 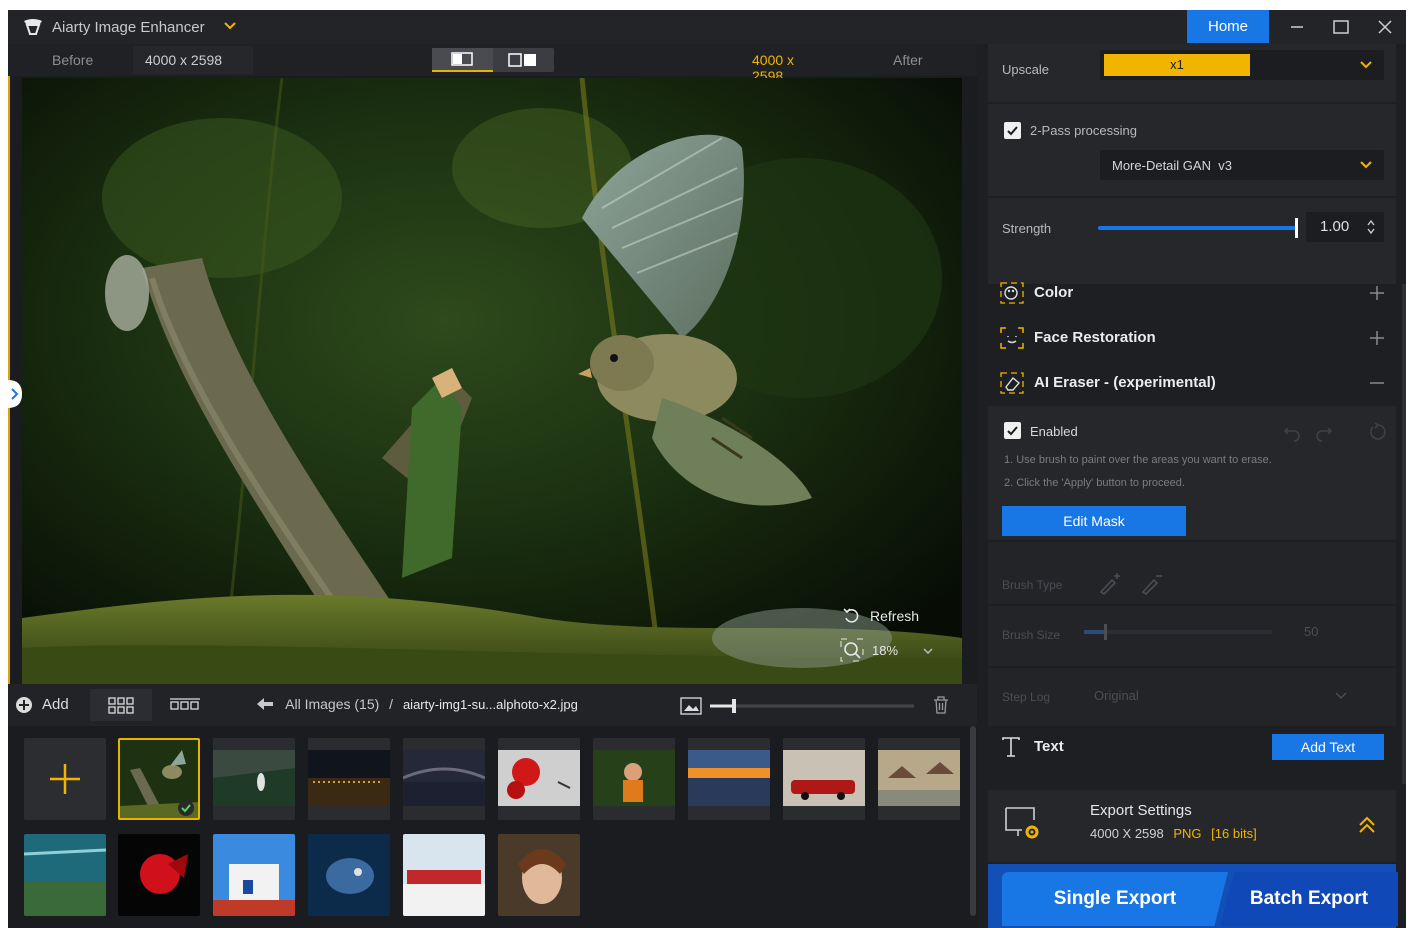 I want to click on refresh-icon, so click(x=851, y=615).